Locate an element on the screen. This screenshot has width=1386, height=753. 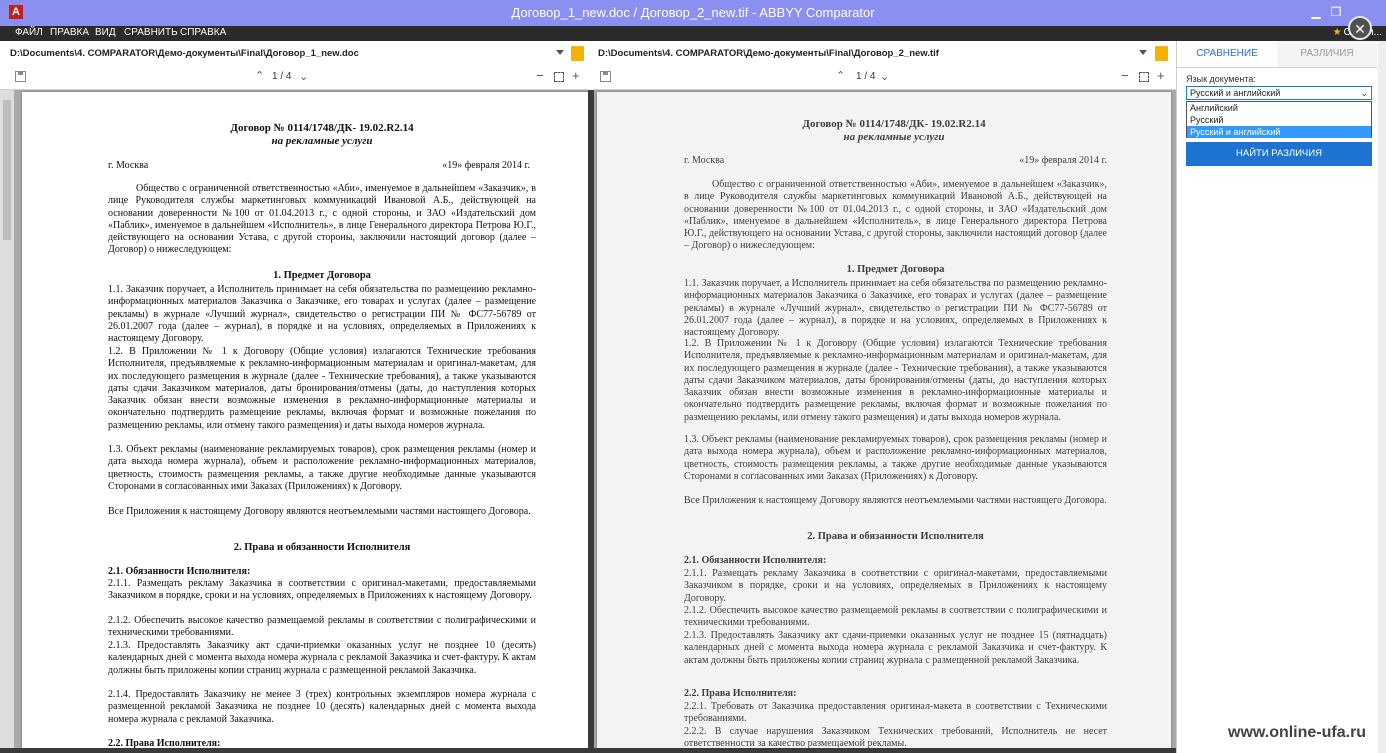
doc1-date: «19» февраля 2014 г. is located at coordinates (486, 165).